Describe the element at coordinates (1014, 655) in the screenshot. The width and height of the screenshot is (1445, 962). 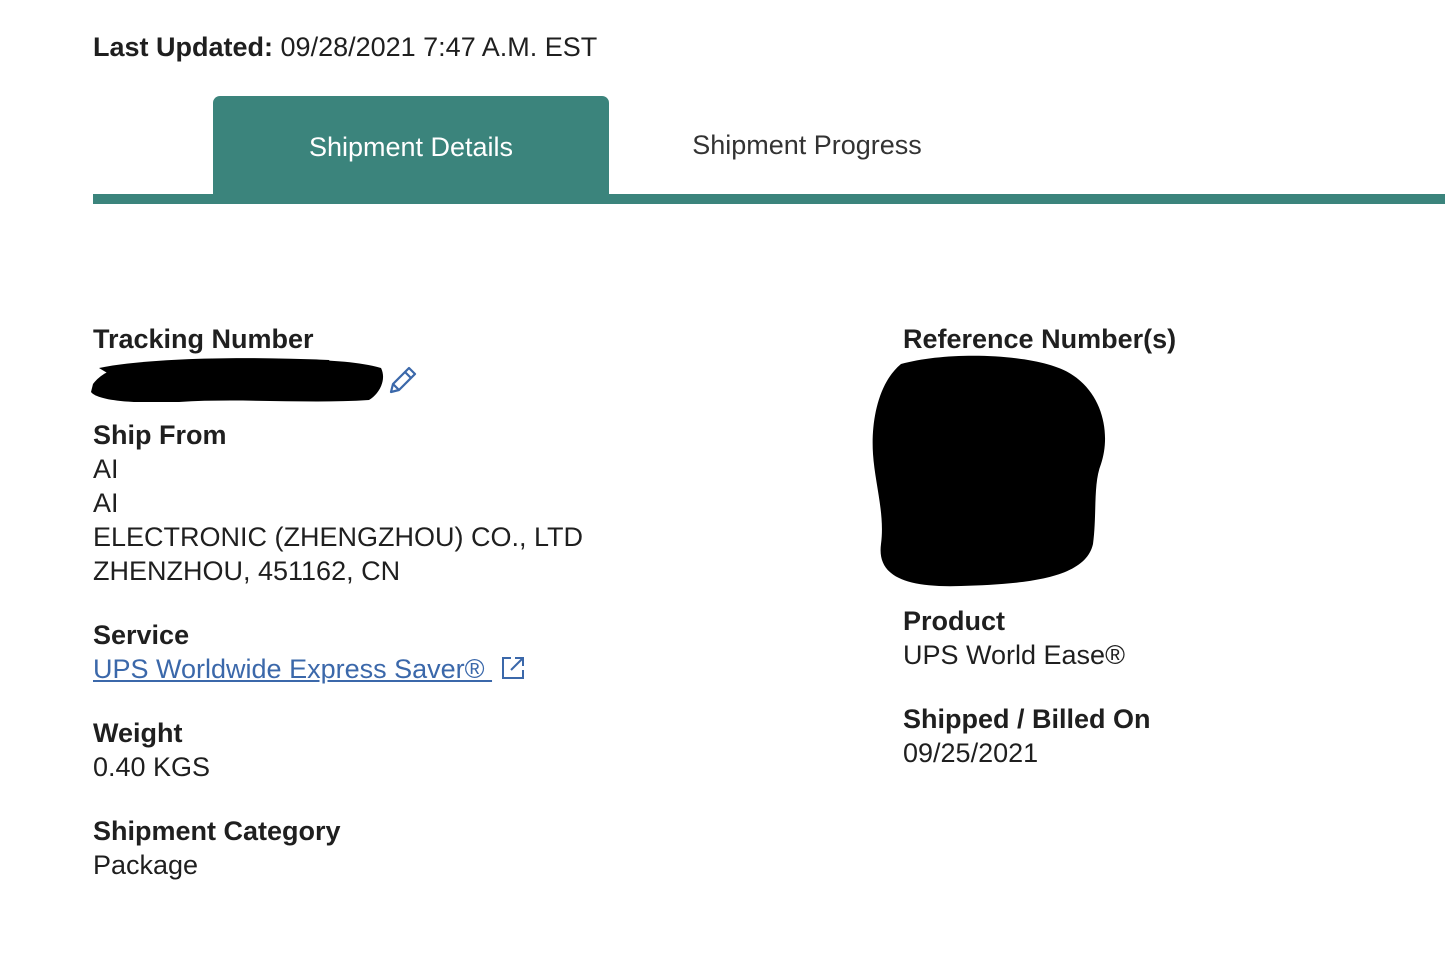
I see `product-value: UPS World Ease®` at that location.